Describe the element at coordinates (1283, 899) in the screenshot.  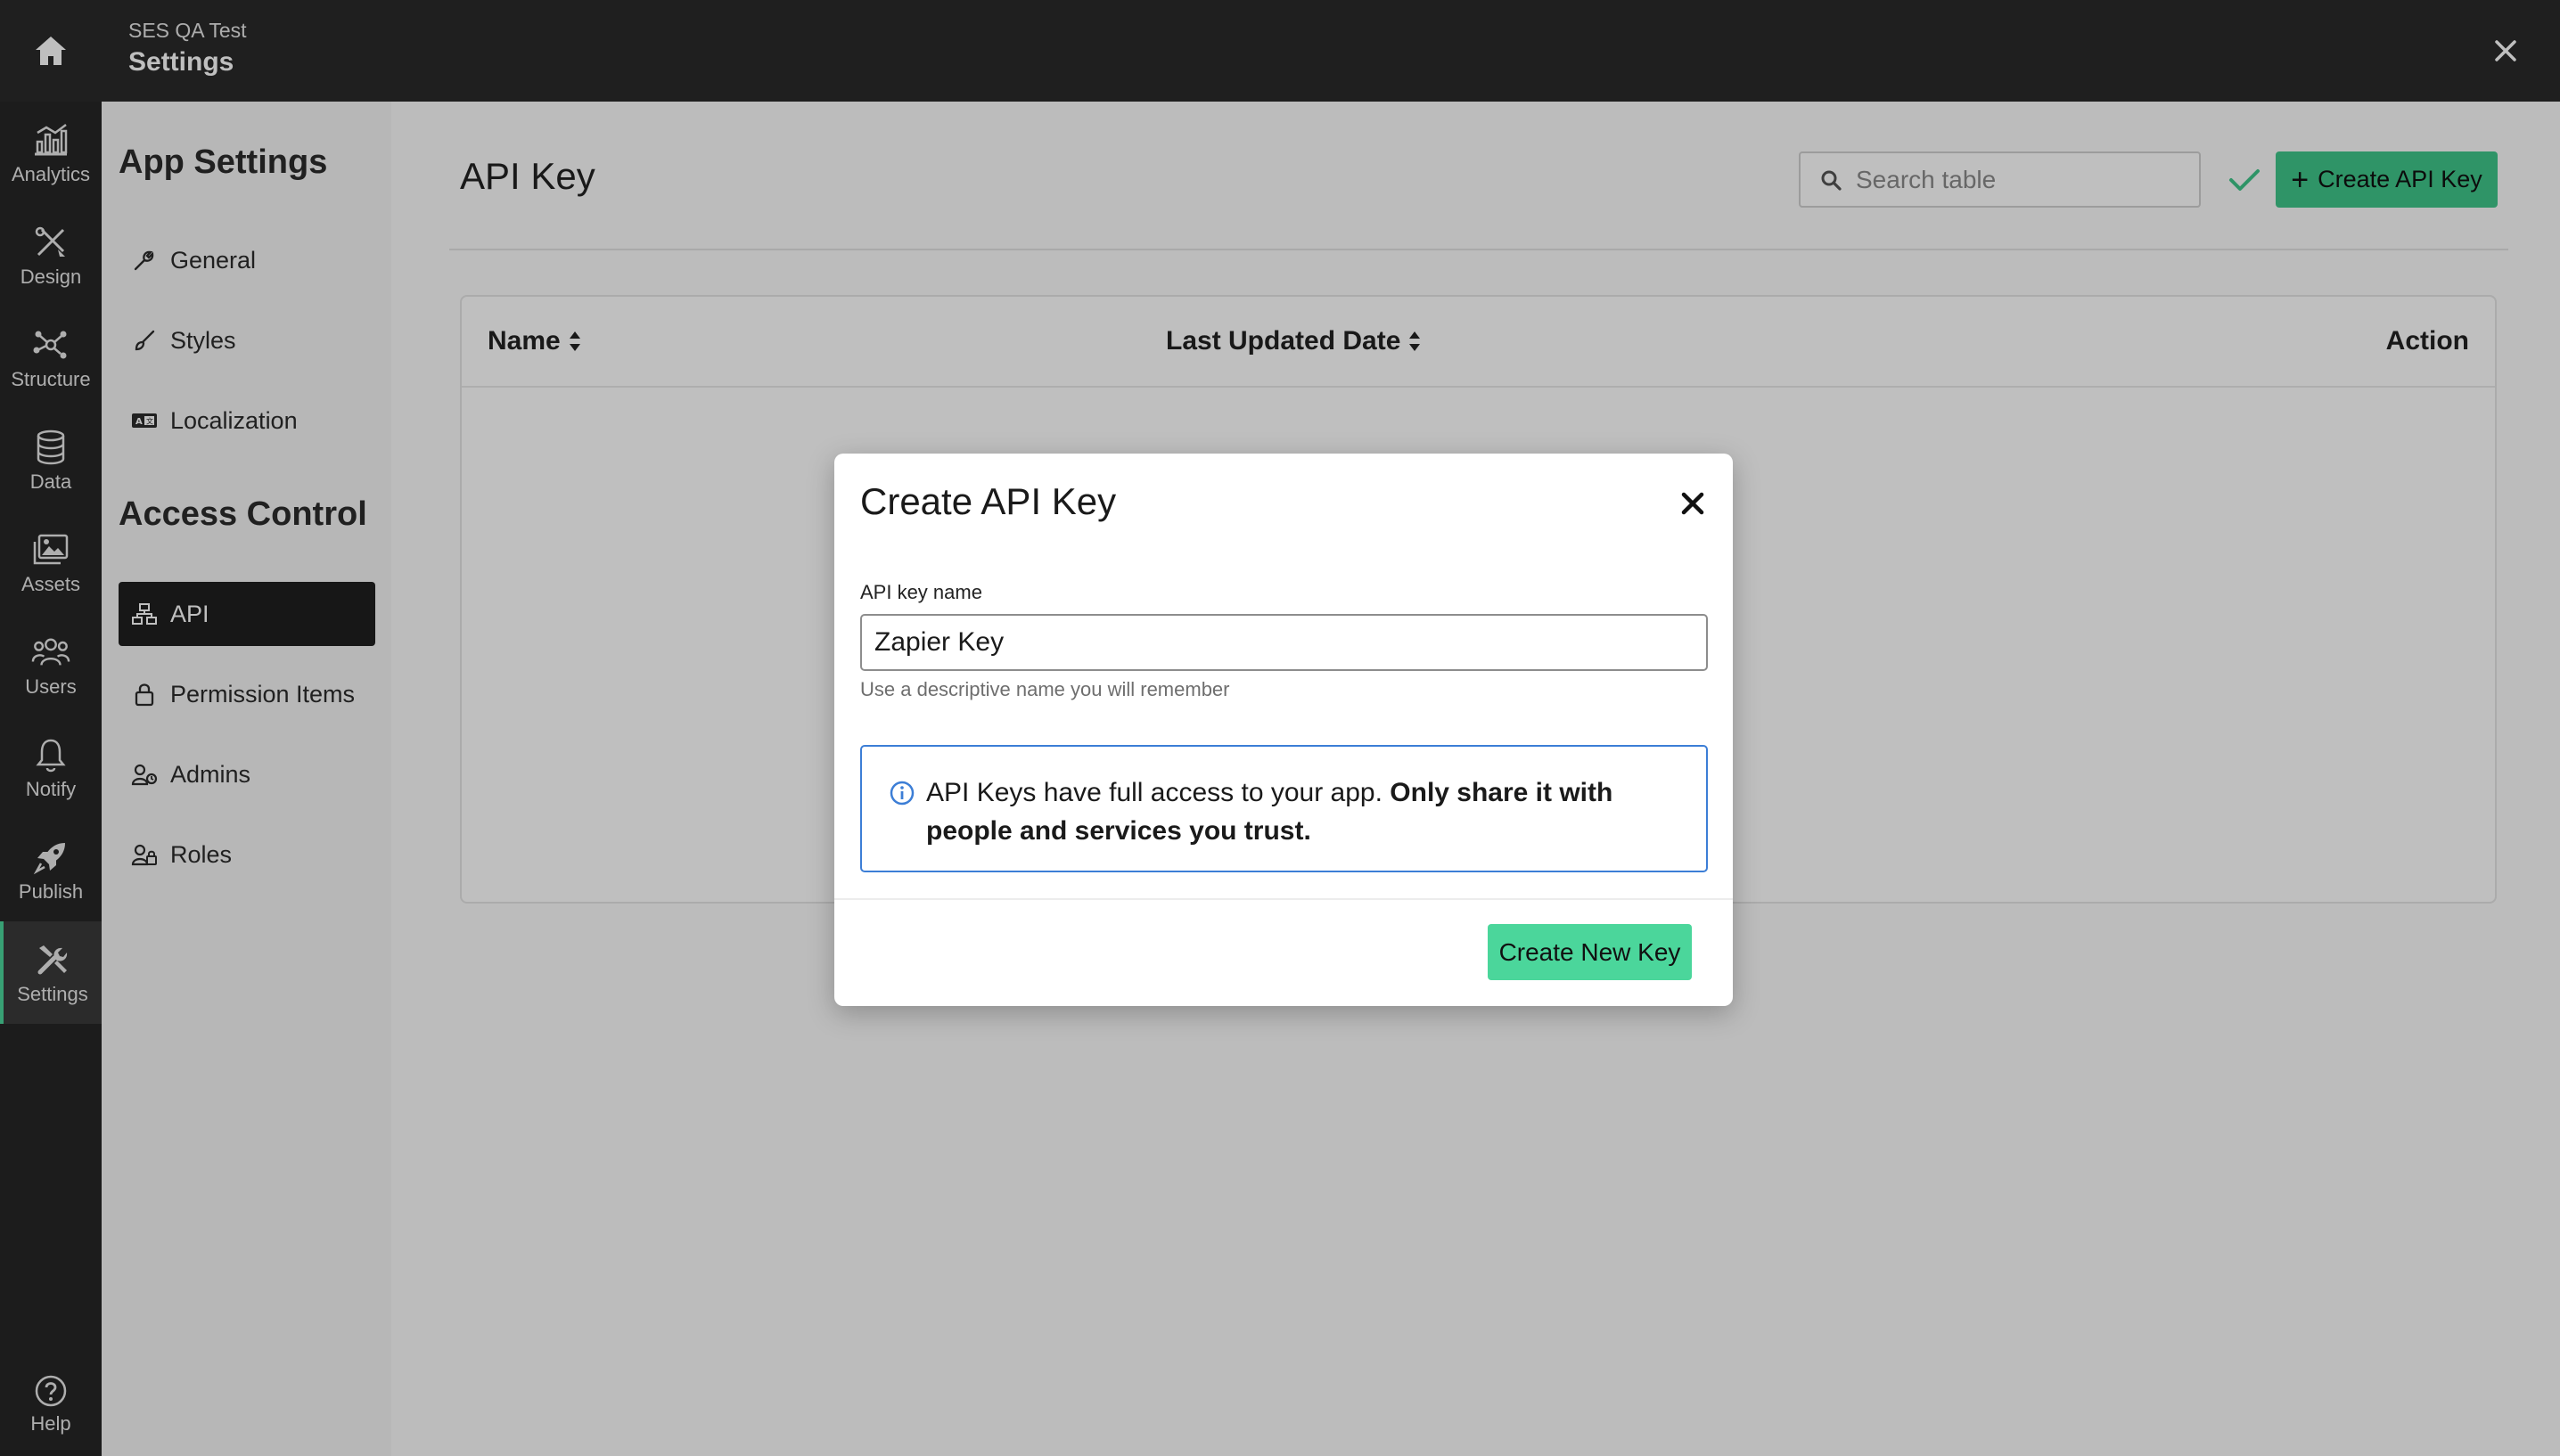
I see `modal-footer-divider` at that location.